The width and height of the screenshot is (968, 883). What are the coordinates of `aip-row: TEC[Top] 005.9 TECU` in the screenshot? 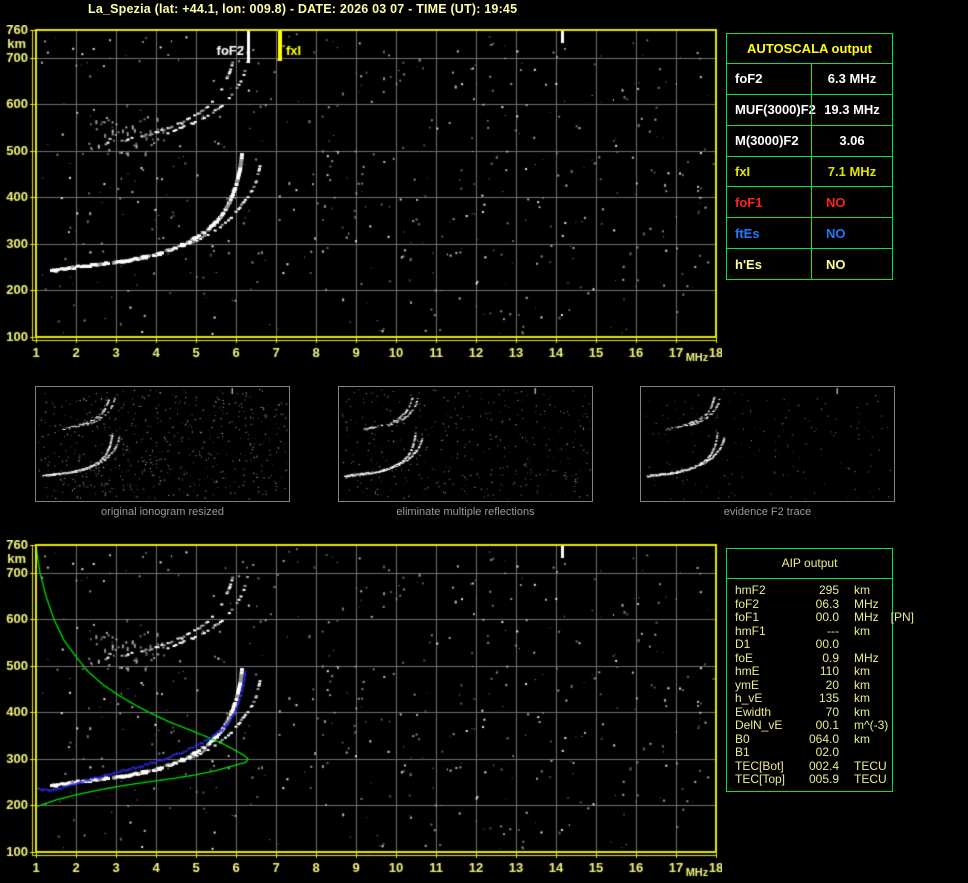 It's located at (813, 779).